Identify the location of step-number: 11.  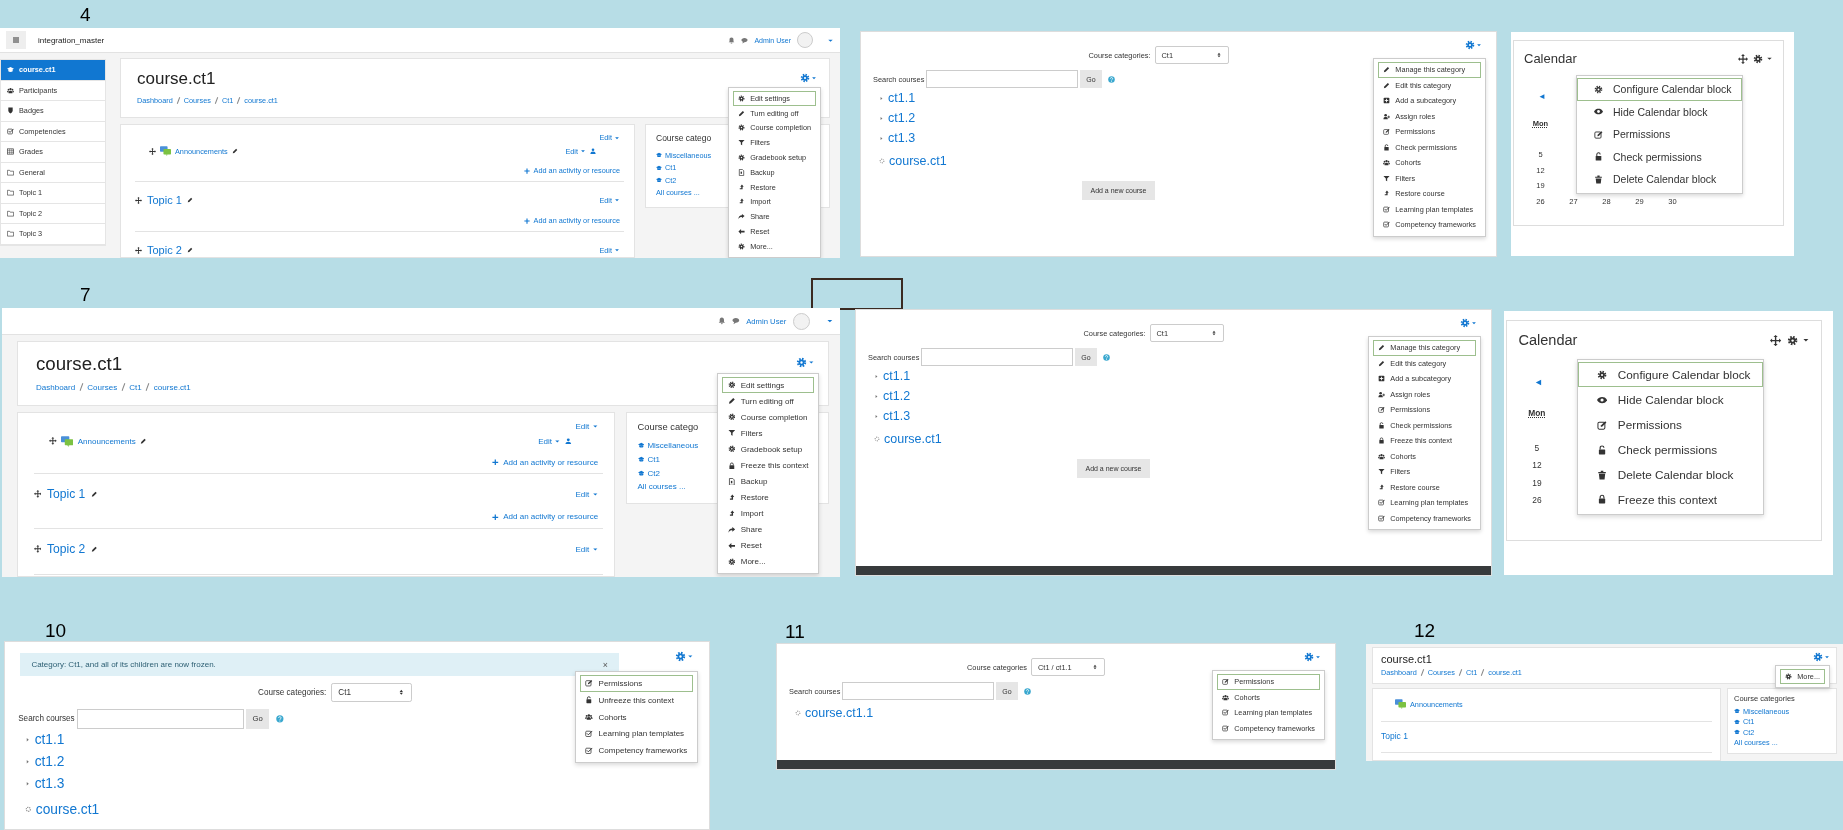
(795, 632).